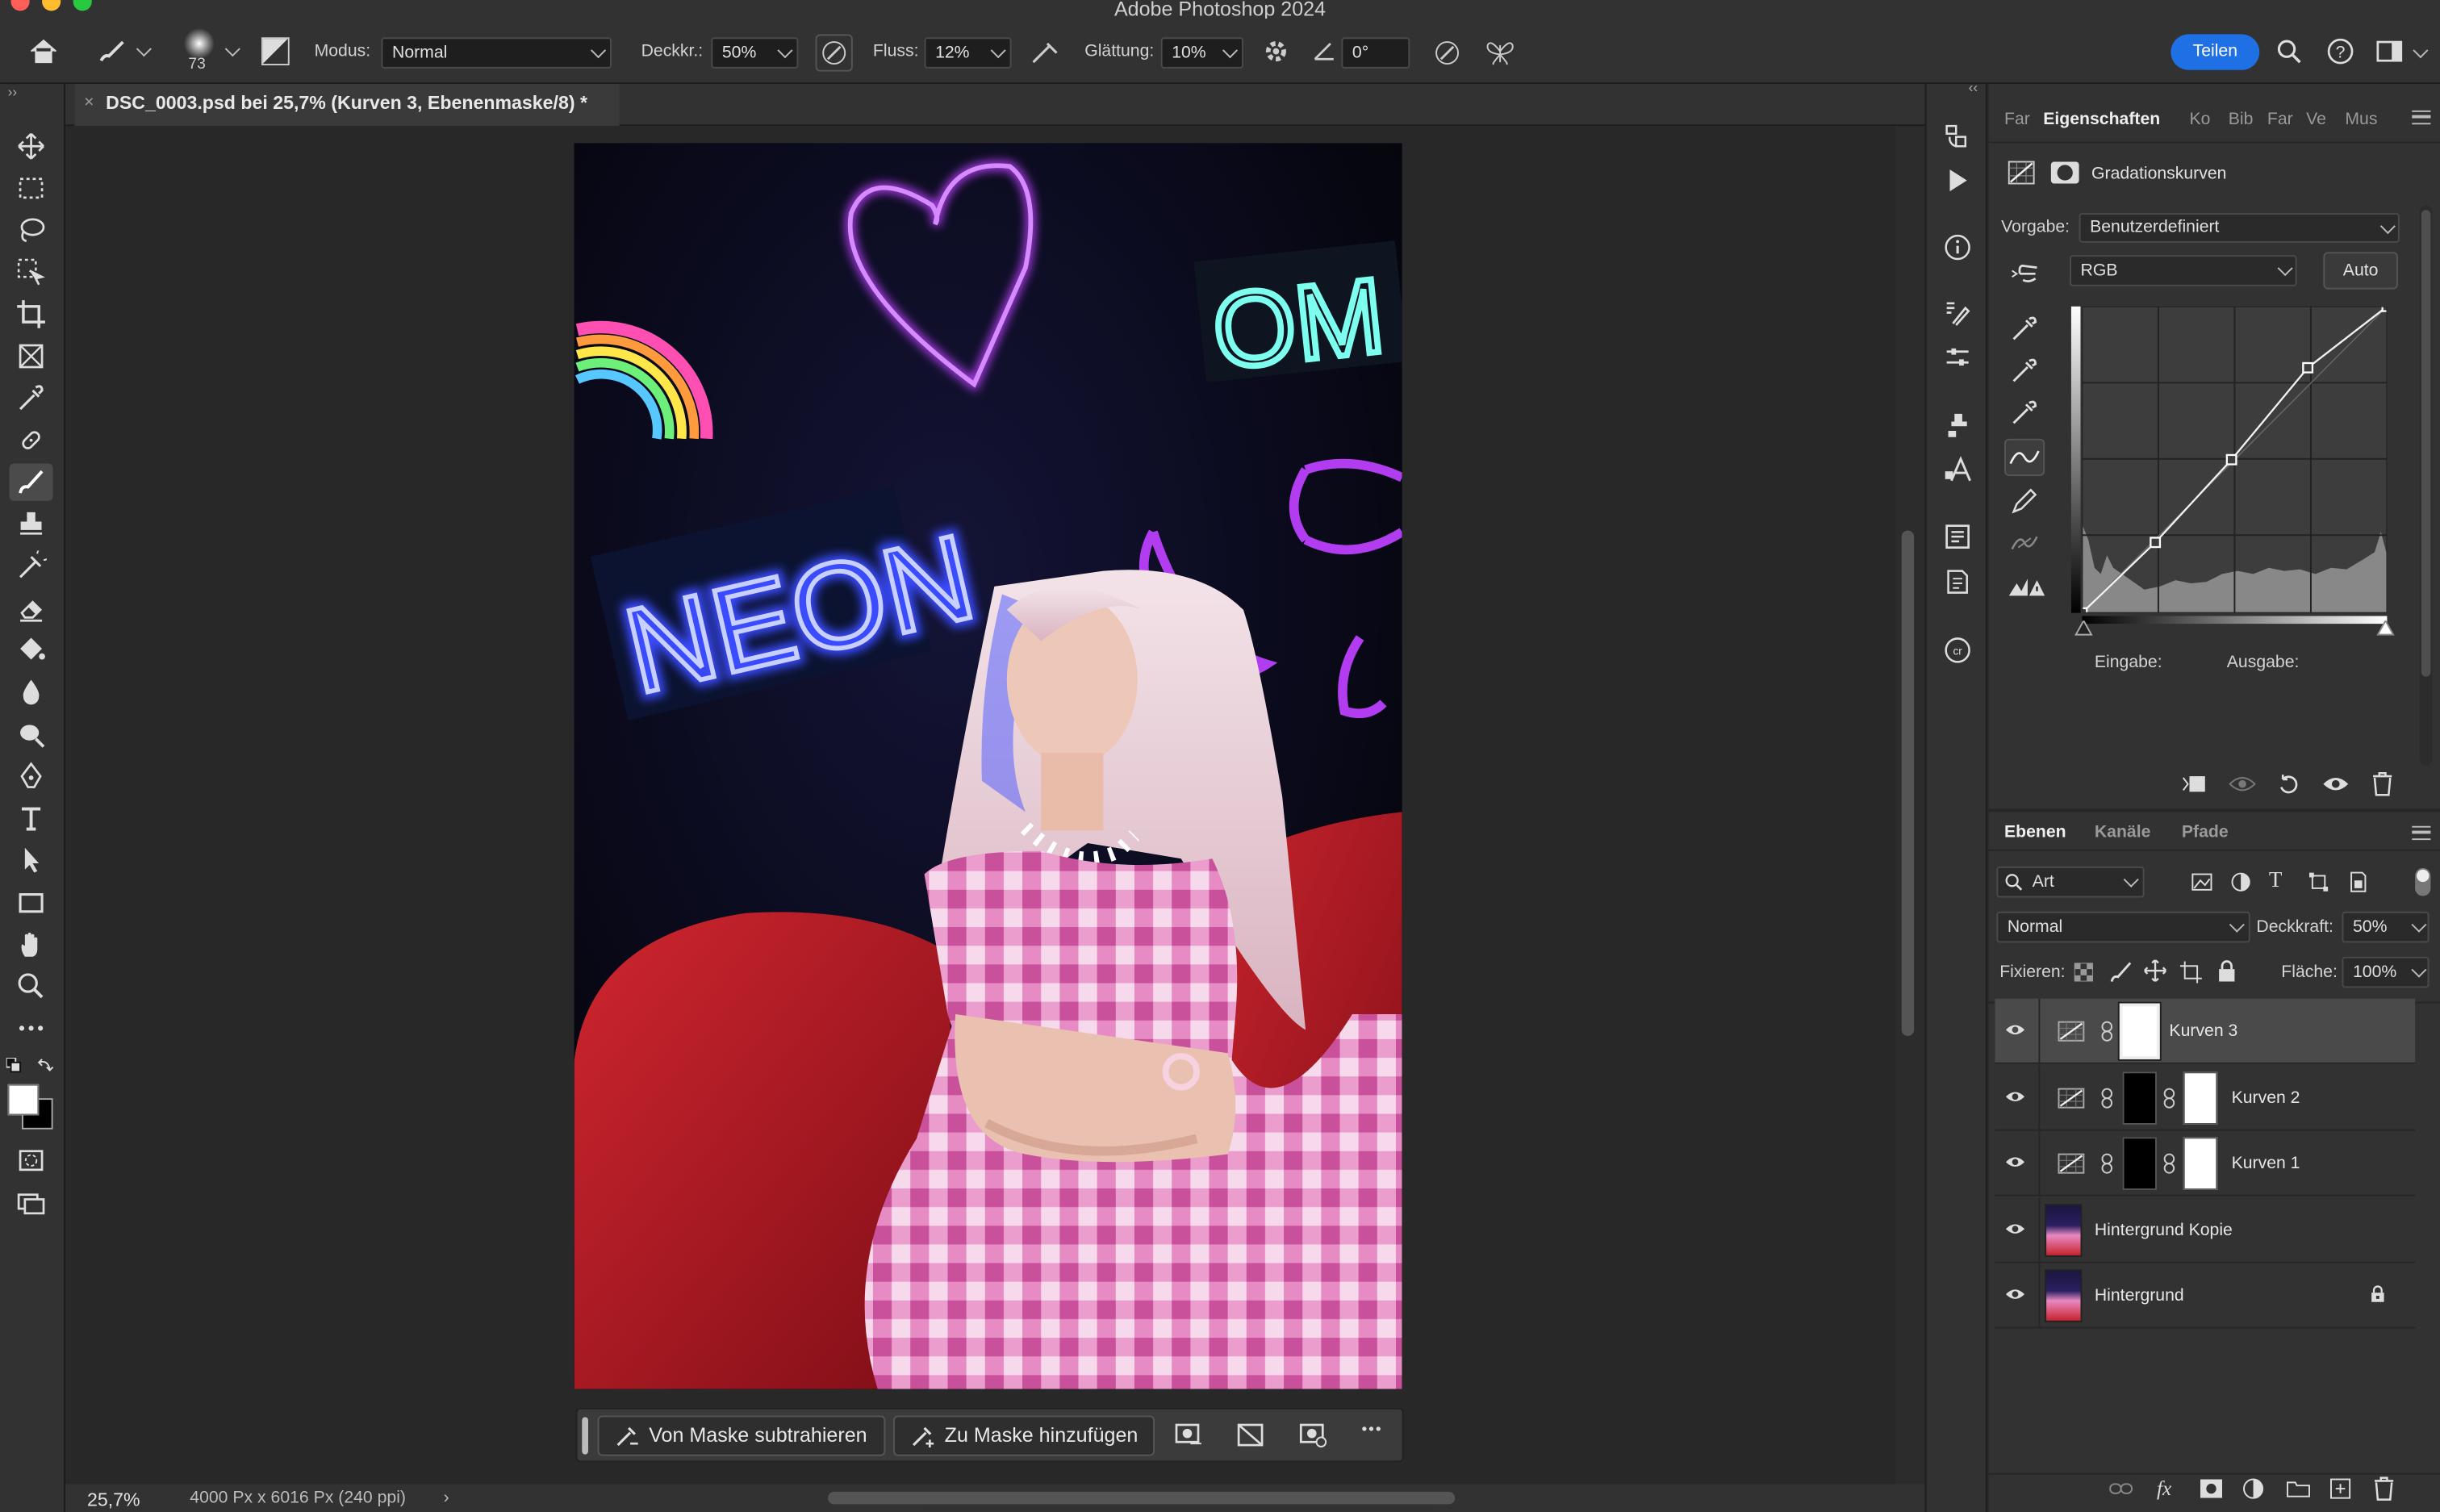  What do you see at coordinates (741, 1435) in the screenshot?
I see `subtract-from-mask-button: Von Maske subtrahieren` at bounding box center [741, 1435].